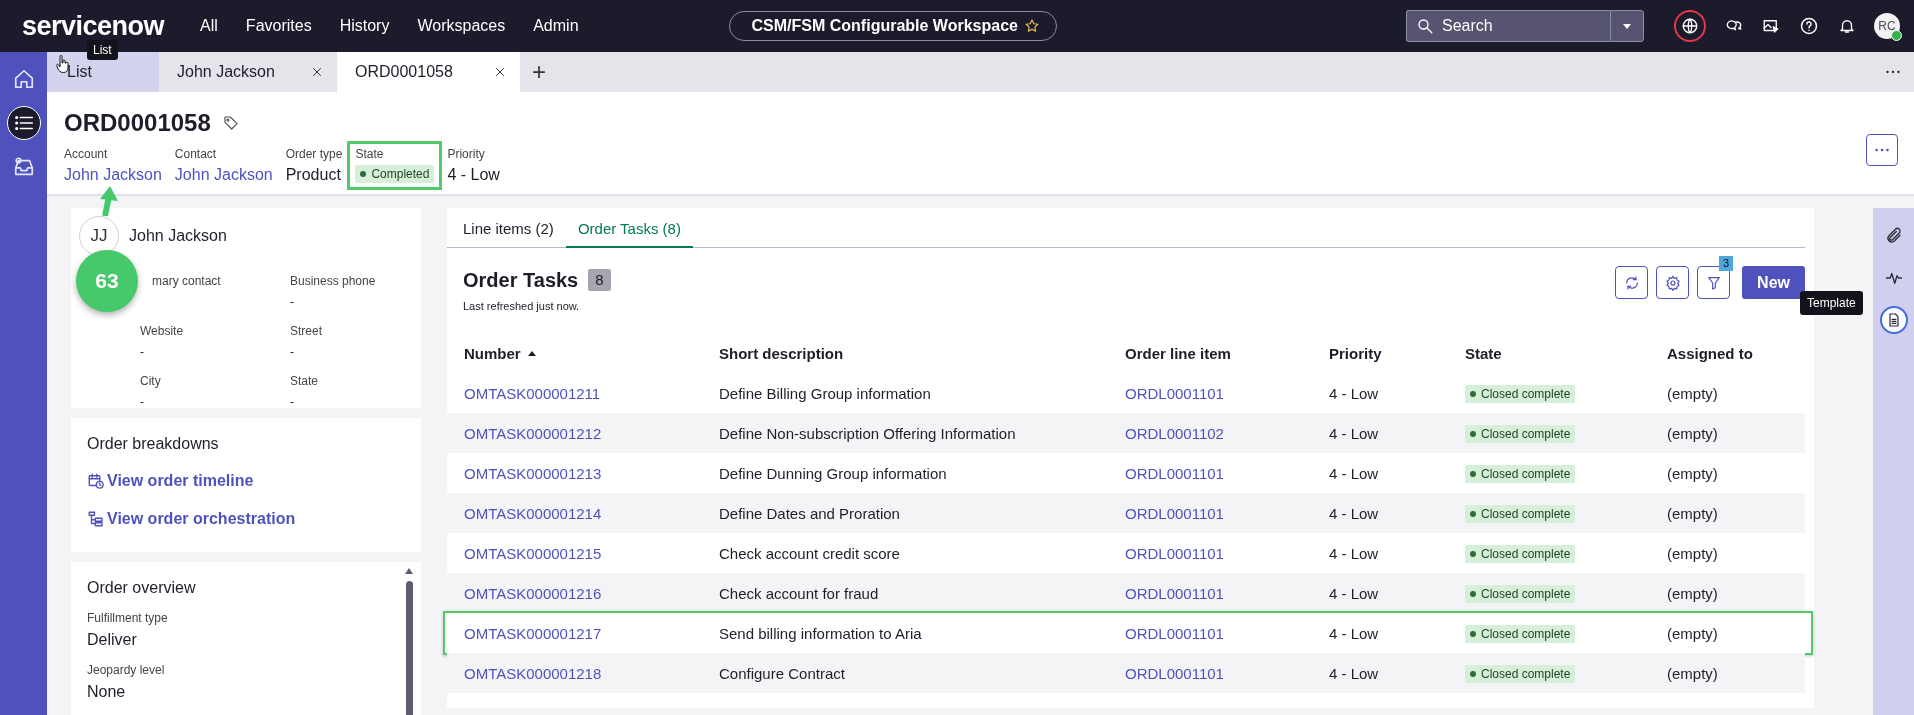  Describe the element at coordinates (1508, 26) in the screenshot. I see `search-field: Search` at that location.